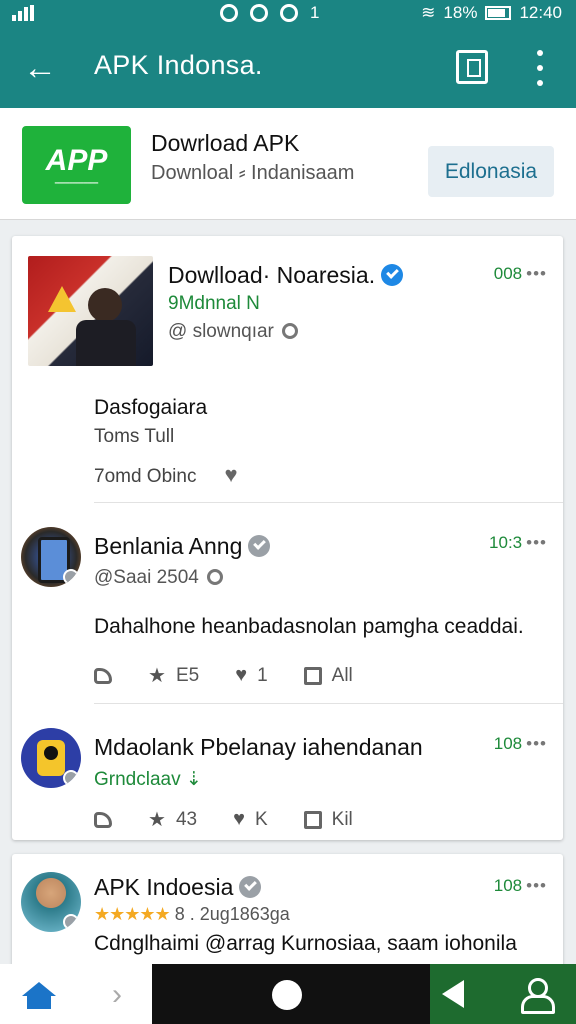 Image resolution: width=576 pixels, height=1024 pixels. Describe the element at coordinates (309, 626) in the screenshot. I see `post-body: Dahalhone heanbadasnolan pamgha ceaddai.` at that location.